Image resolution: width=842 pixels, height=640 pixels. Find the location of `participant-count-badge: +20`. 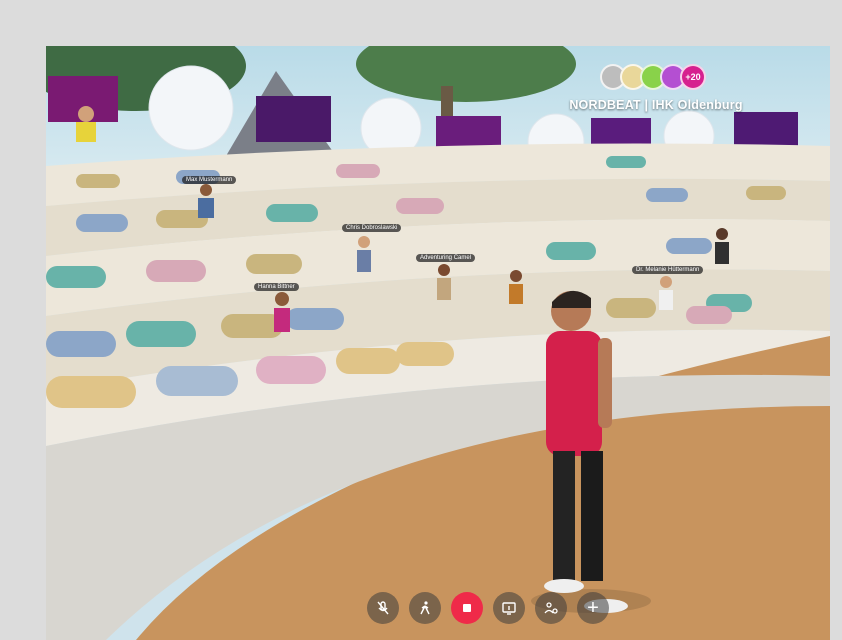

participant-count-badge: +20 is located at coordinates (693, 77).